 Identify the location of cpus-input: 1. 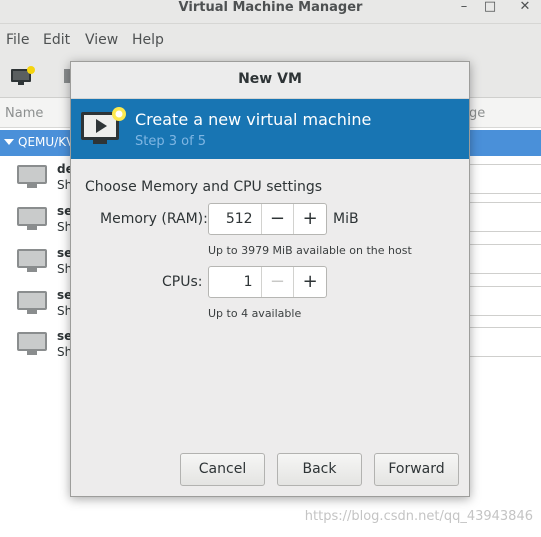
(235, 282).